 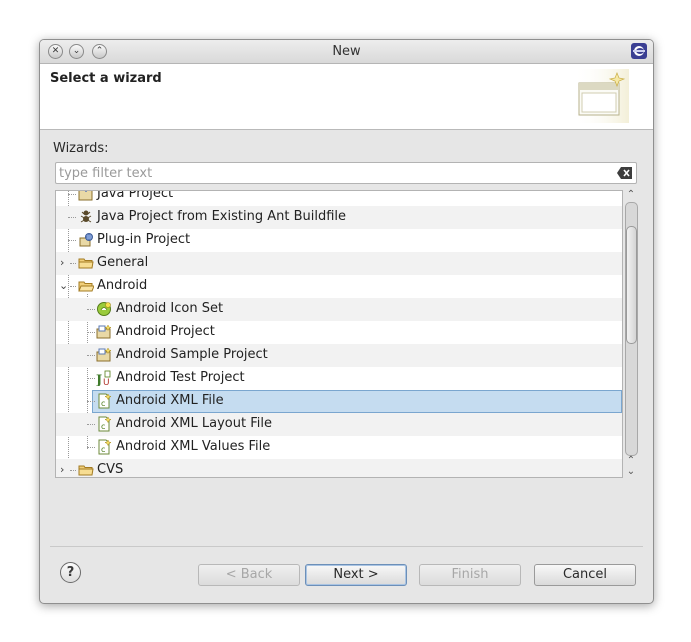 What do you see at coordinates (192, 354) in the screenshot?
I see `tree-item-label: Android Sample Project` at bounding box center [192, 354].